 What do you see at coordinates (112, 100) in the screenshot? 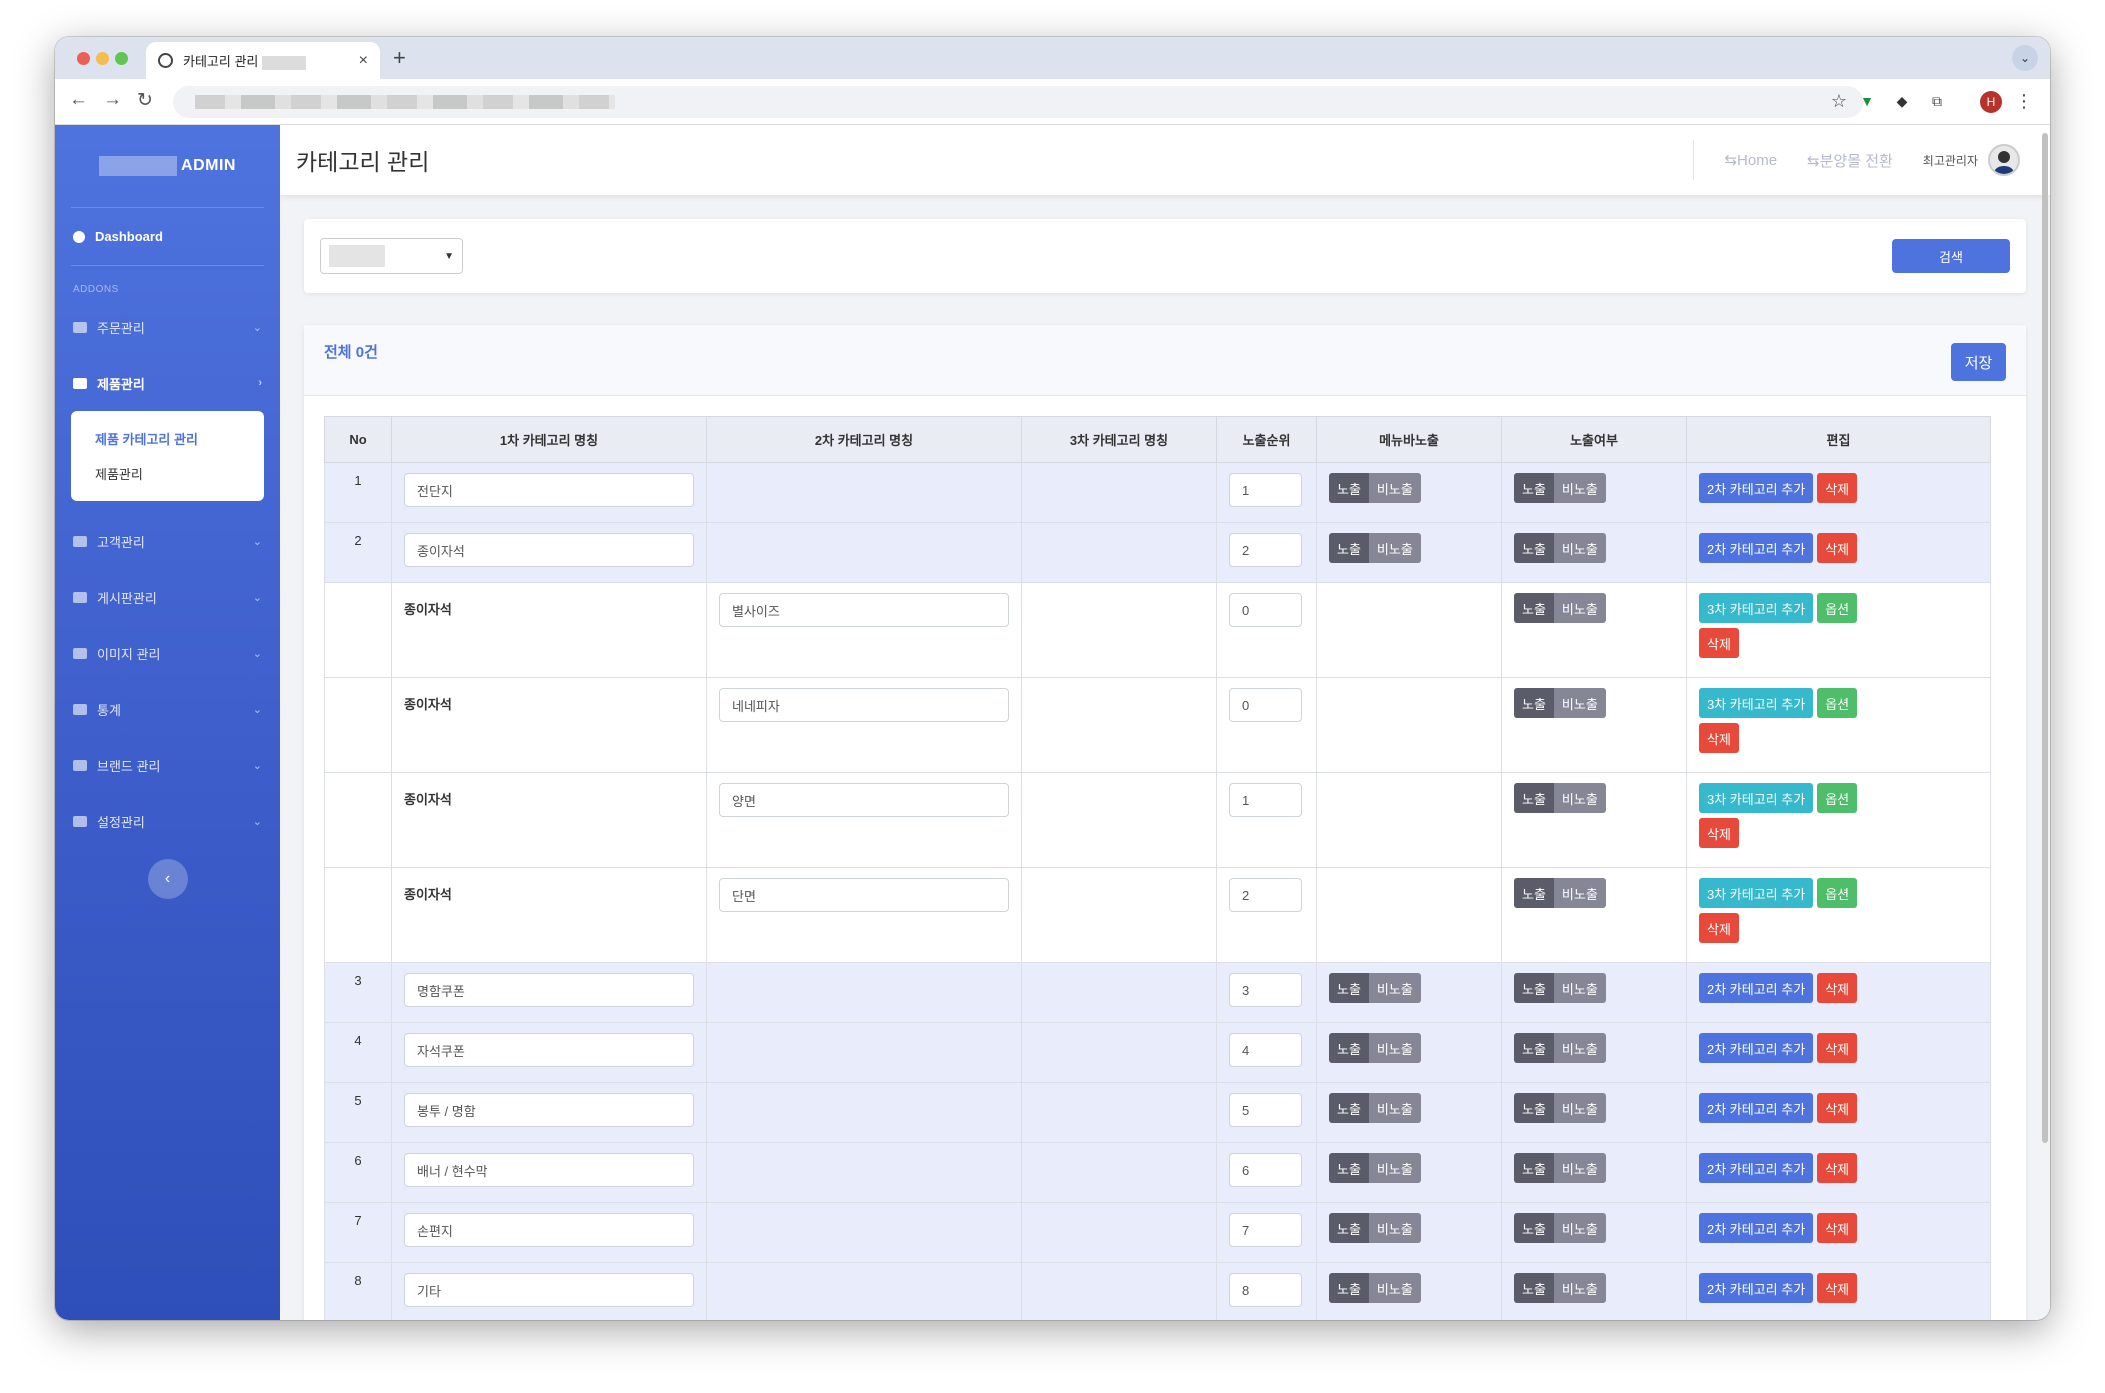
I see `forward-icon: →` at bounding box center [112, 100].